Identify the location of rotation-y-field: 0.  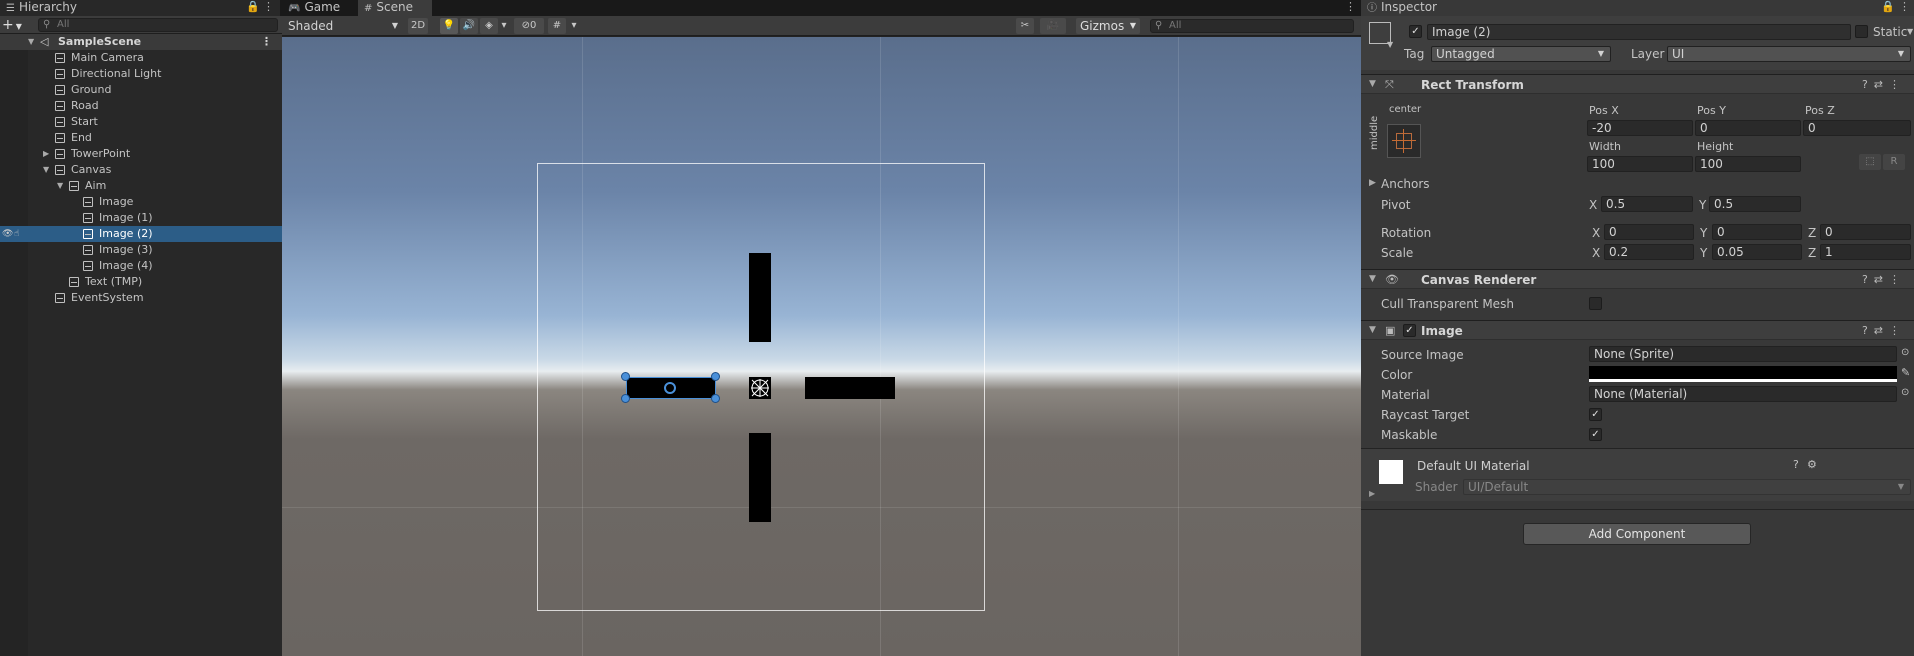
(1757, 232).